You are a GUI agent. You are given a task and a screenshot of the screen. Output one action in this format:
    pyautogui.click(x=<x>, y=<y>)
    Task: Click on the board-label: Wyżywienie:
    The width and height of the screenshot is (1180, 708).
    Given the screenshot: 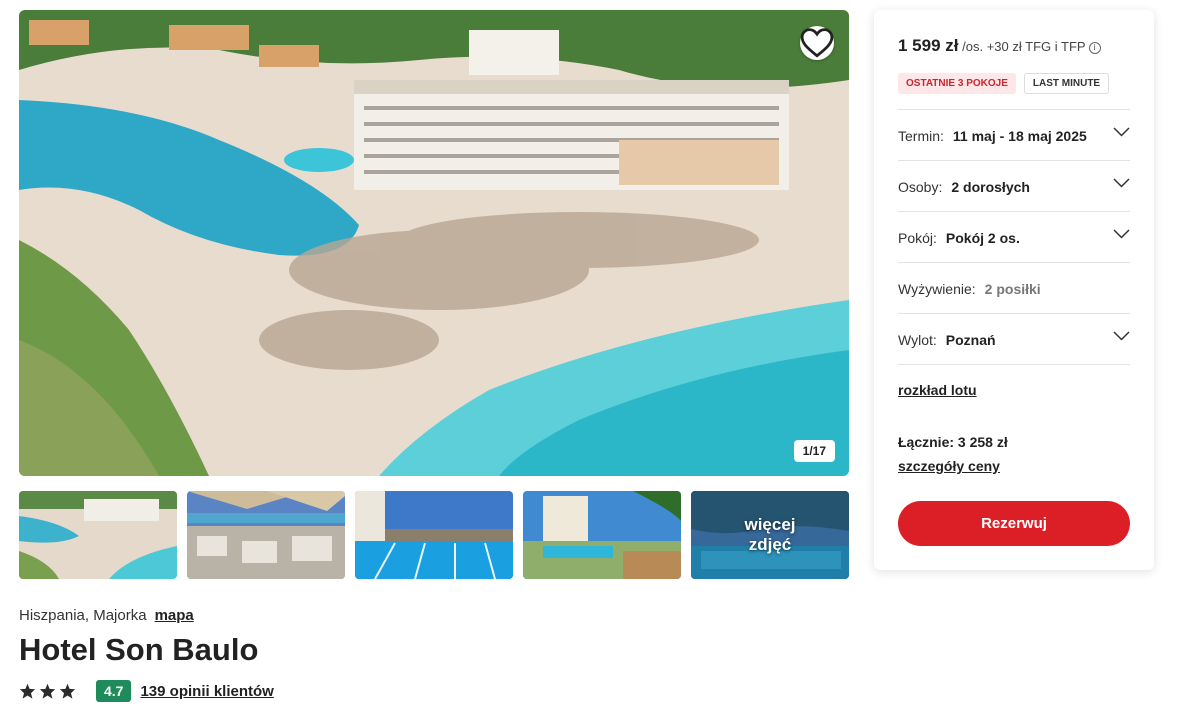 What is the action you would take?
    pyautogui.click(x=937, y=288)
    